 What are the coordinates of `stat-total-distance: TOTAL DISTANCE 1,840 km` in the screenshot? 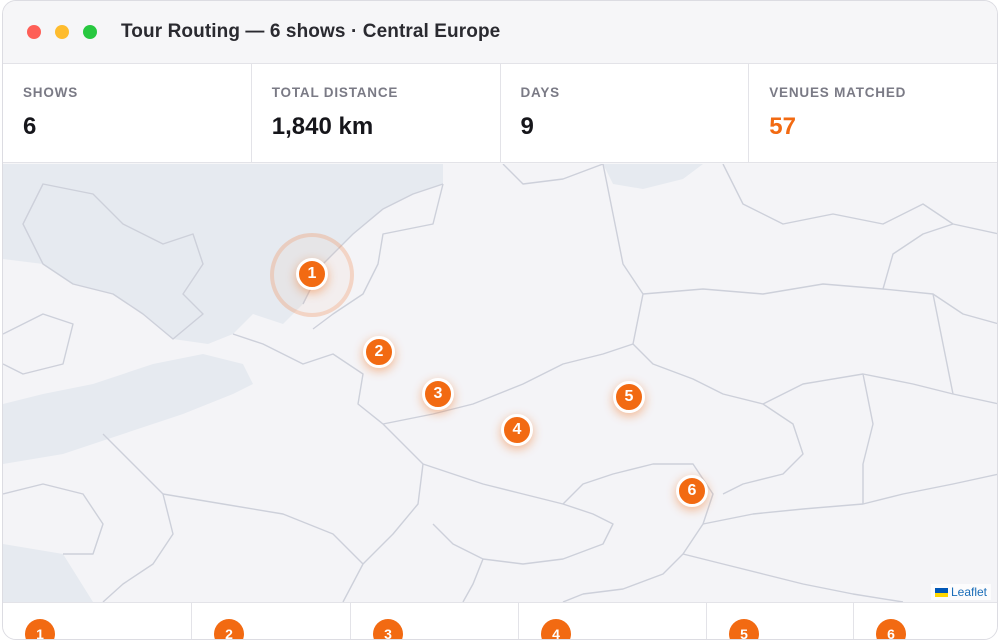 It's located at (376, 113).